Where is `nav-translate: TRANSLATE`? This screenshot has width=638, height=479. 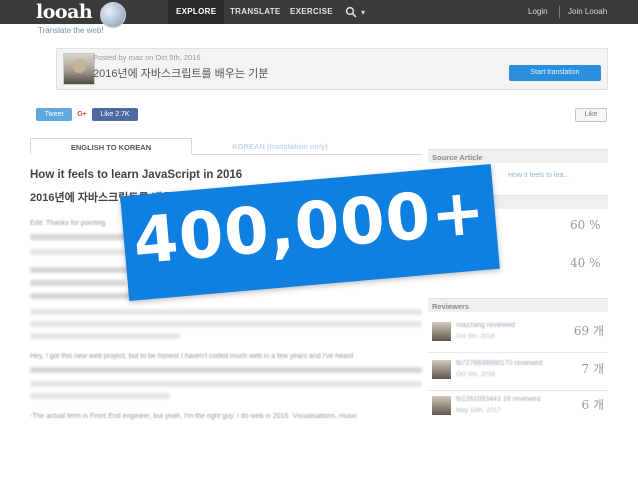
nav-translate: TRANSLATE is located at coordinates (255, 11).